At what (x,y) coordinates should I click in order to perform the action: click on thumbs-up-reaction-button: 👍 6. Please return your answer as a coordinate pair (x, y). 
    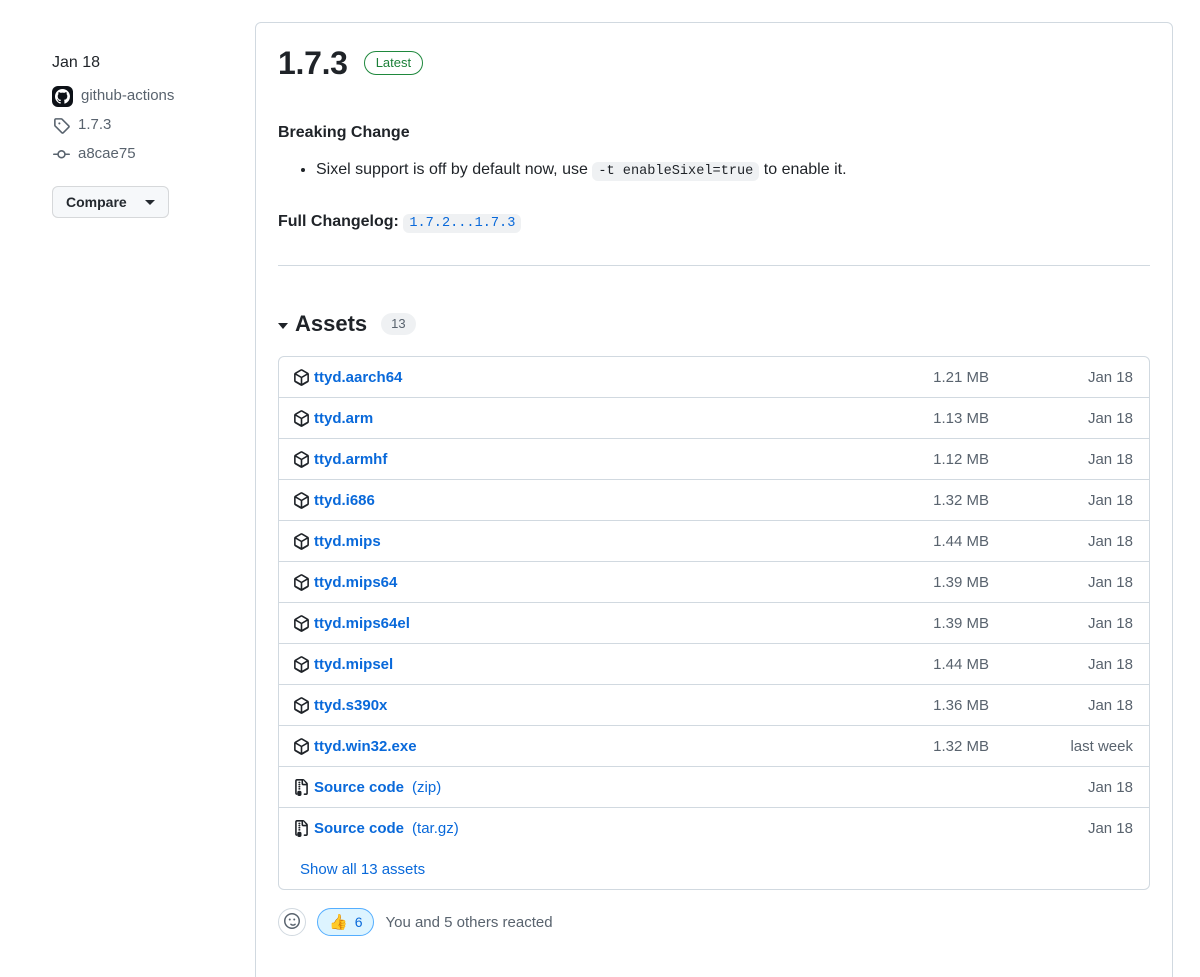
    Looking at the image, I should click on (346, 922).